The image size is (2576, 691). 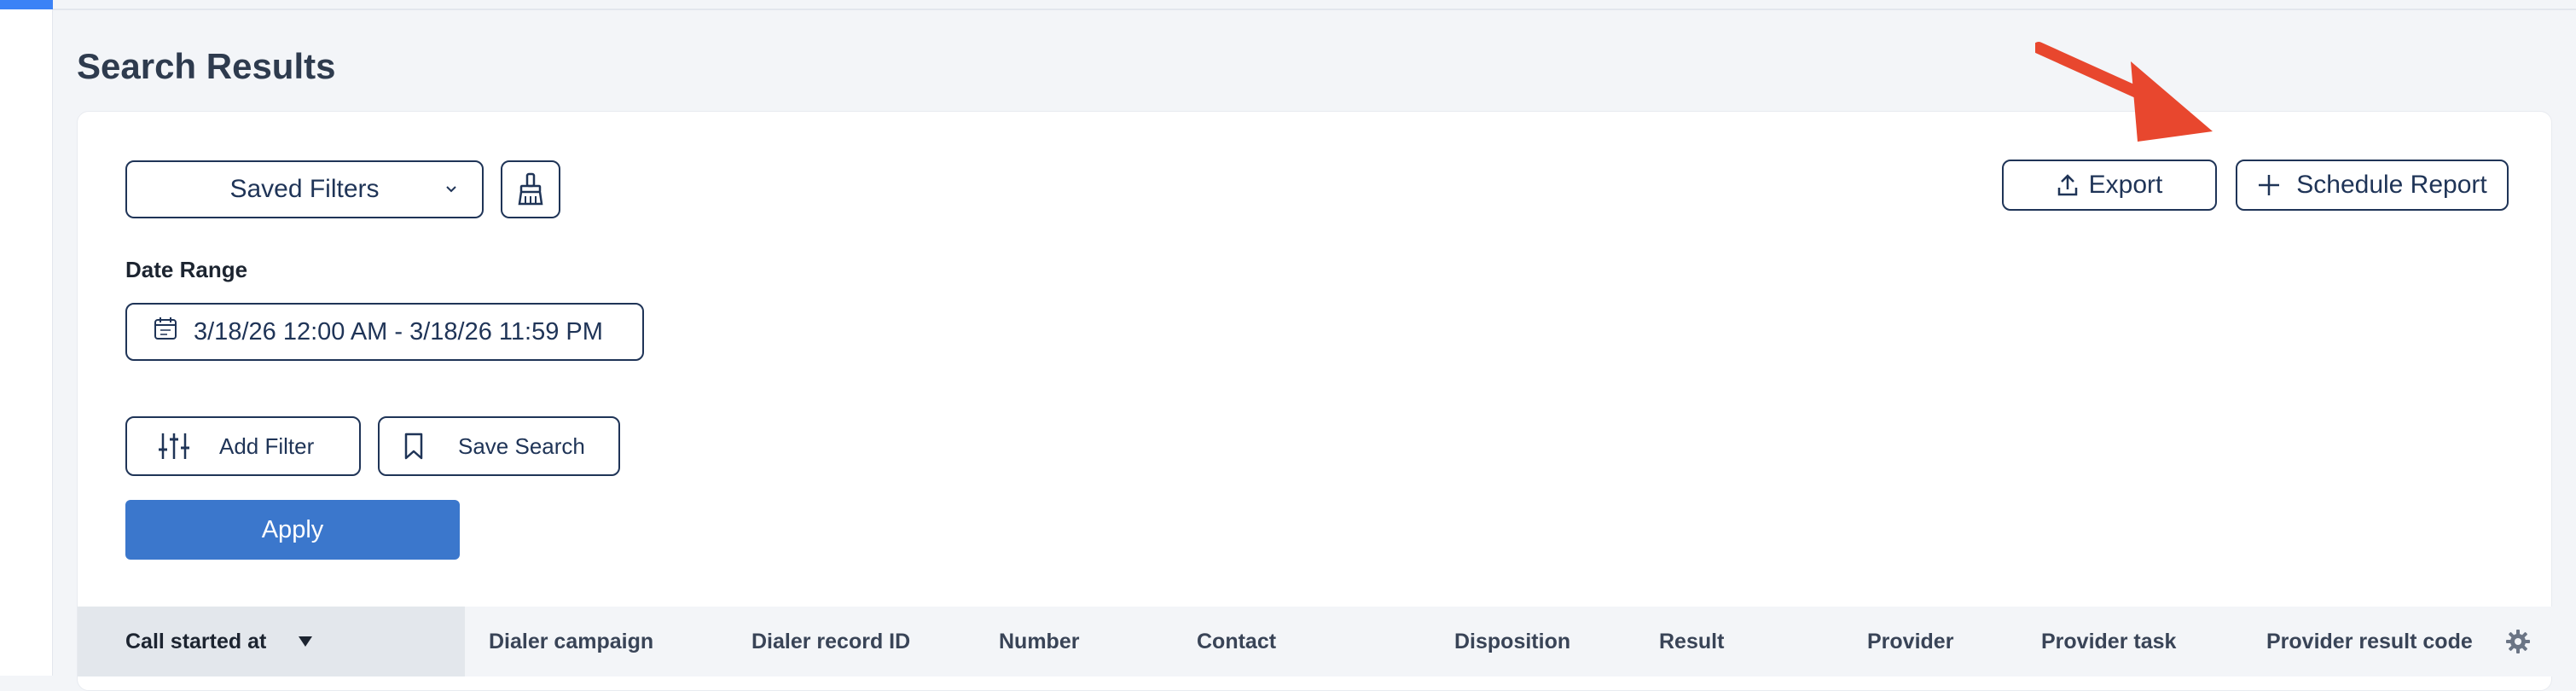 I want to click on bookmark-icon, so click(x=413, y=446).